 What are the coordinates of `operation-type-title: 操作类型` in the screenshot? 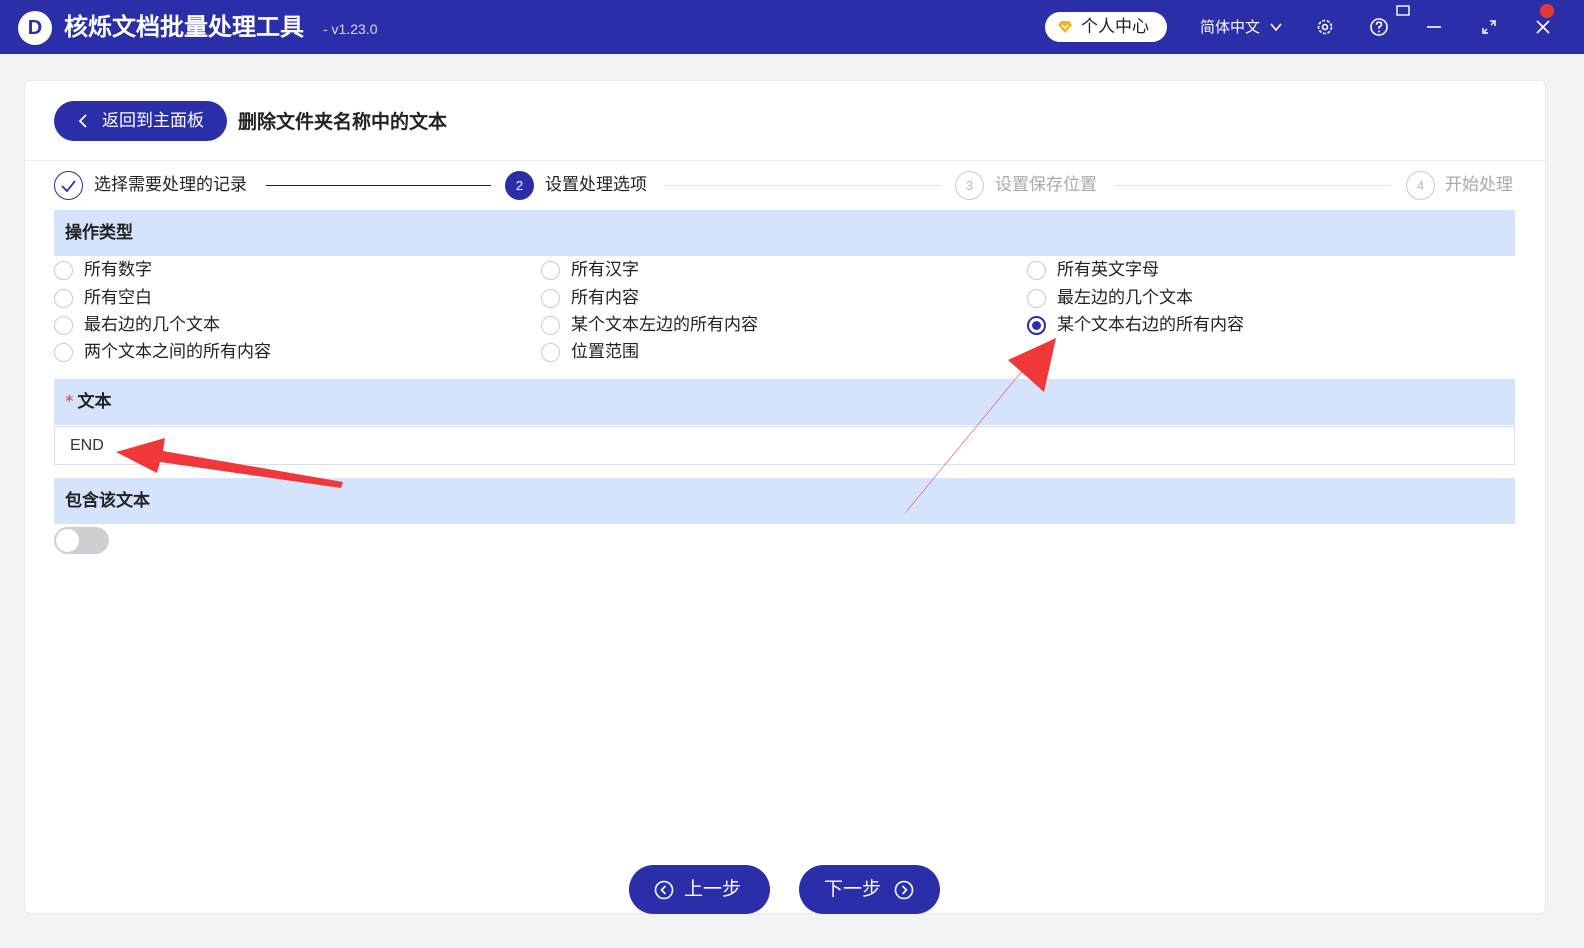 It's located at (99, 233).